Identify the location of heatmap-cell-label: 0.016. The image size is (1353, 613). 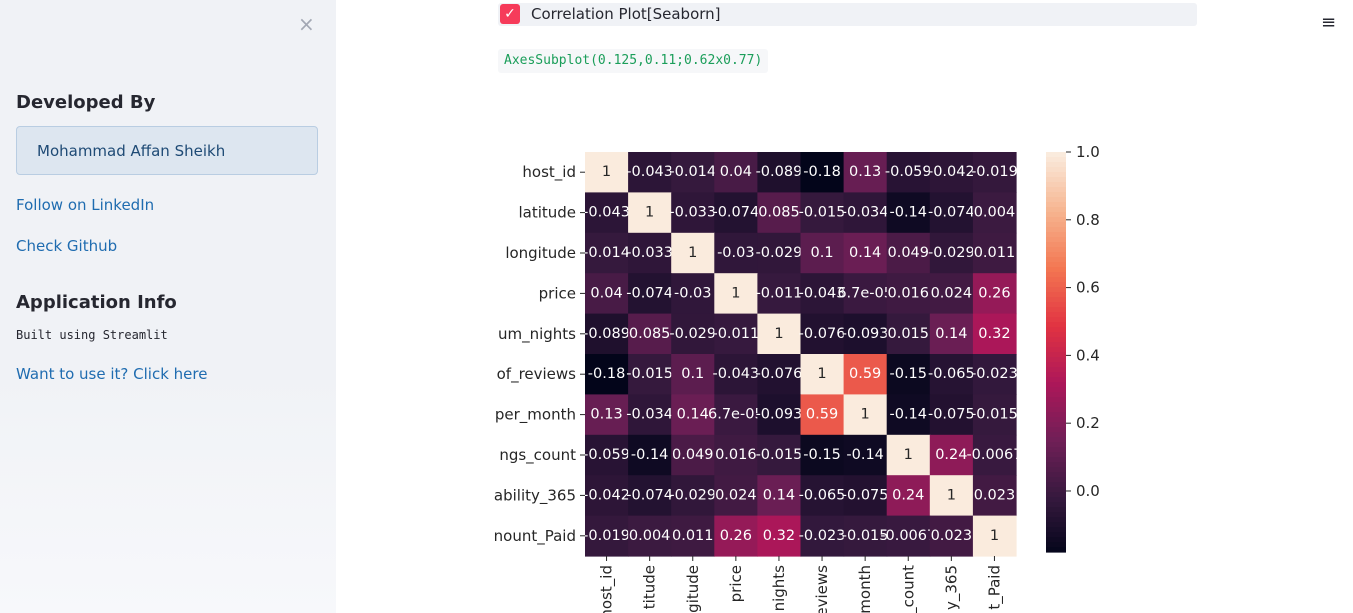
(736, 455).